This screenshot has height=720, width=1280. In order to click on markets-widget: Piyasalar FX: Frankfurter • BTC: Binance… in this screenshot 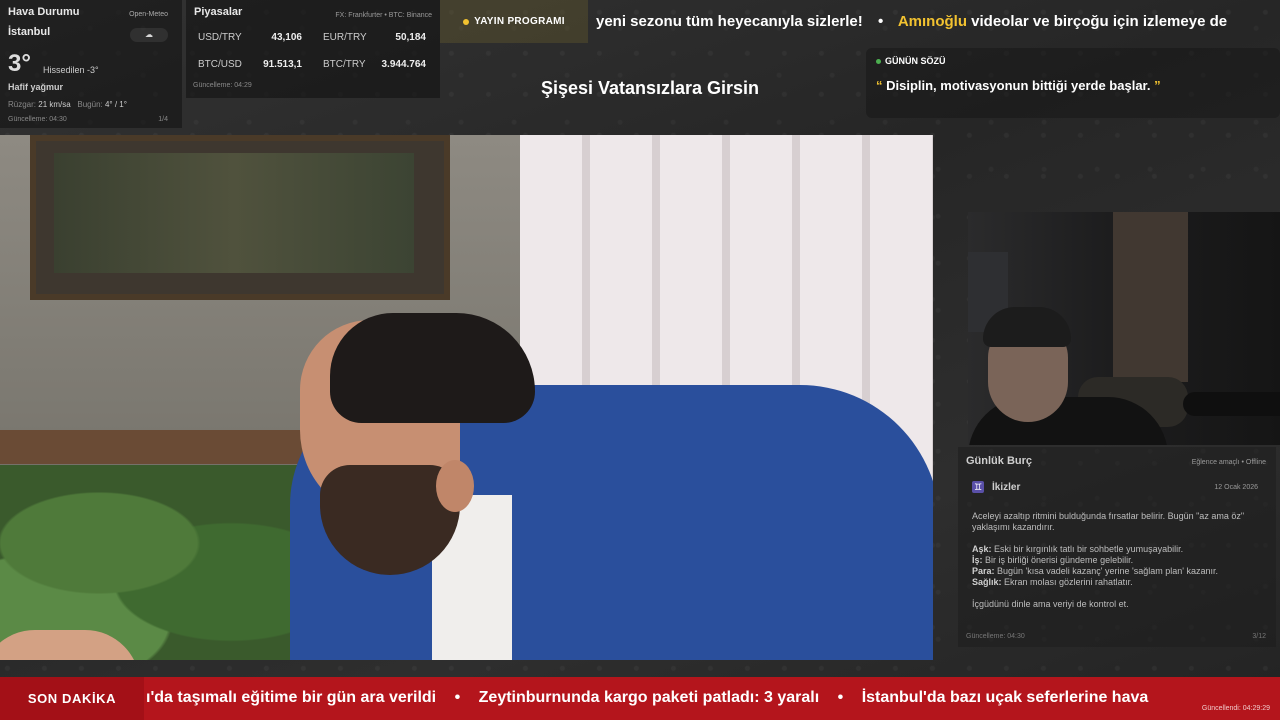, I will do `click(313, 49)`.